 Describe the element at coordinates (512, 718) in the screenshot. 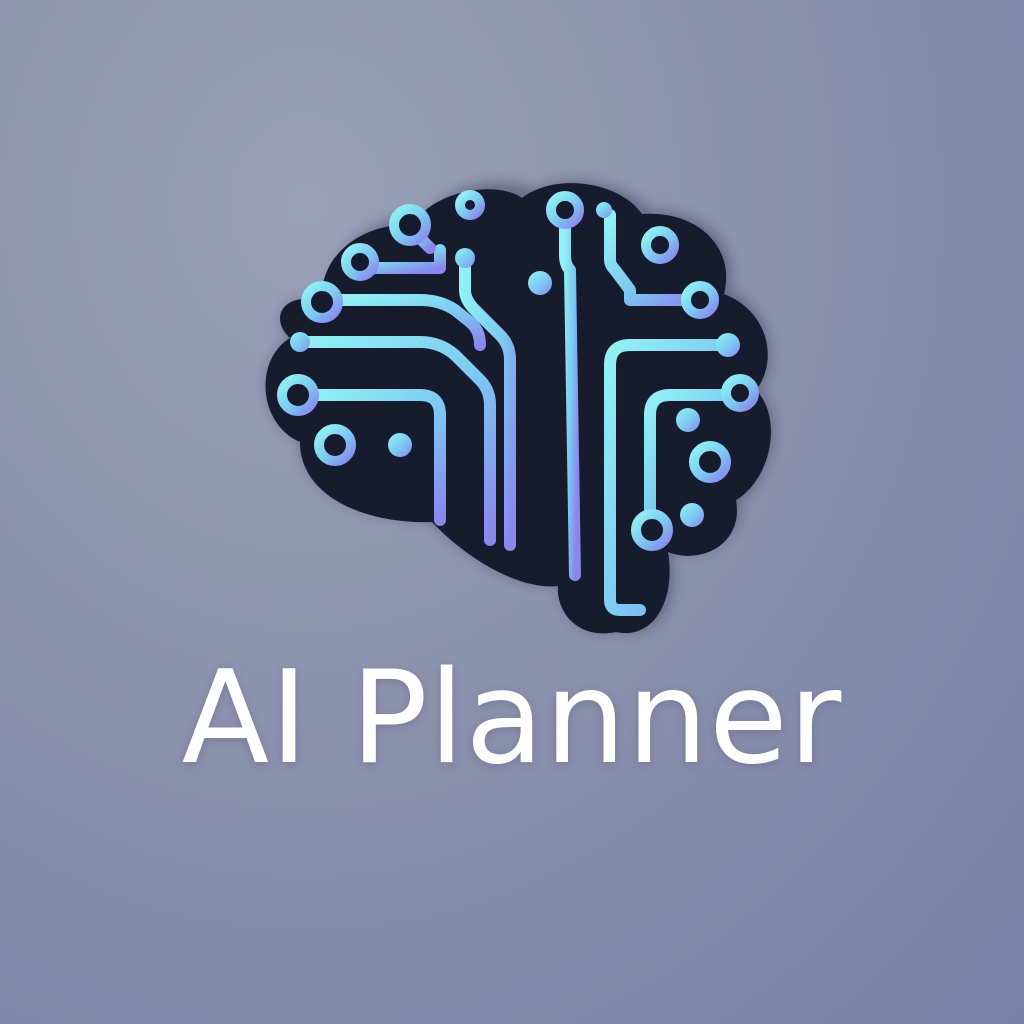

I see `brand-name: AI Planner` at that location.